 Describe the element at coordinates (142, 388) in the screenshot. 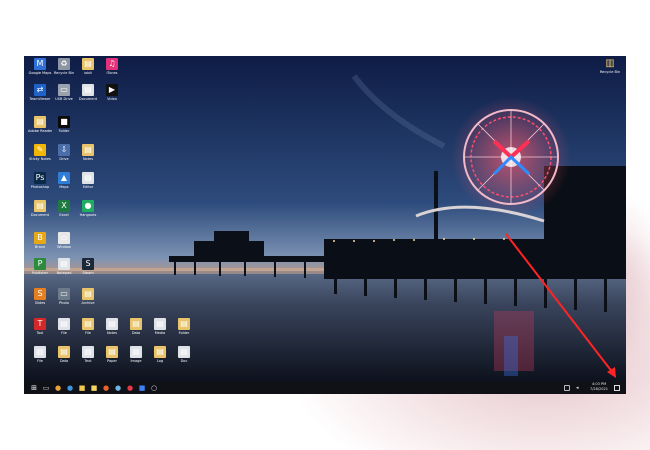

I see `search-app-icon: ■` at that location.